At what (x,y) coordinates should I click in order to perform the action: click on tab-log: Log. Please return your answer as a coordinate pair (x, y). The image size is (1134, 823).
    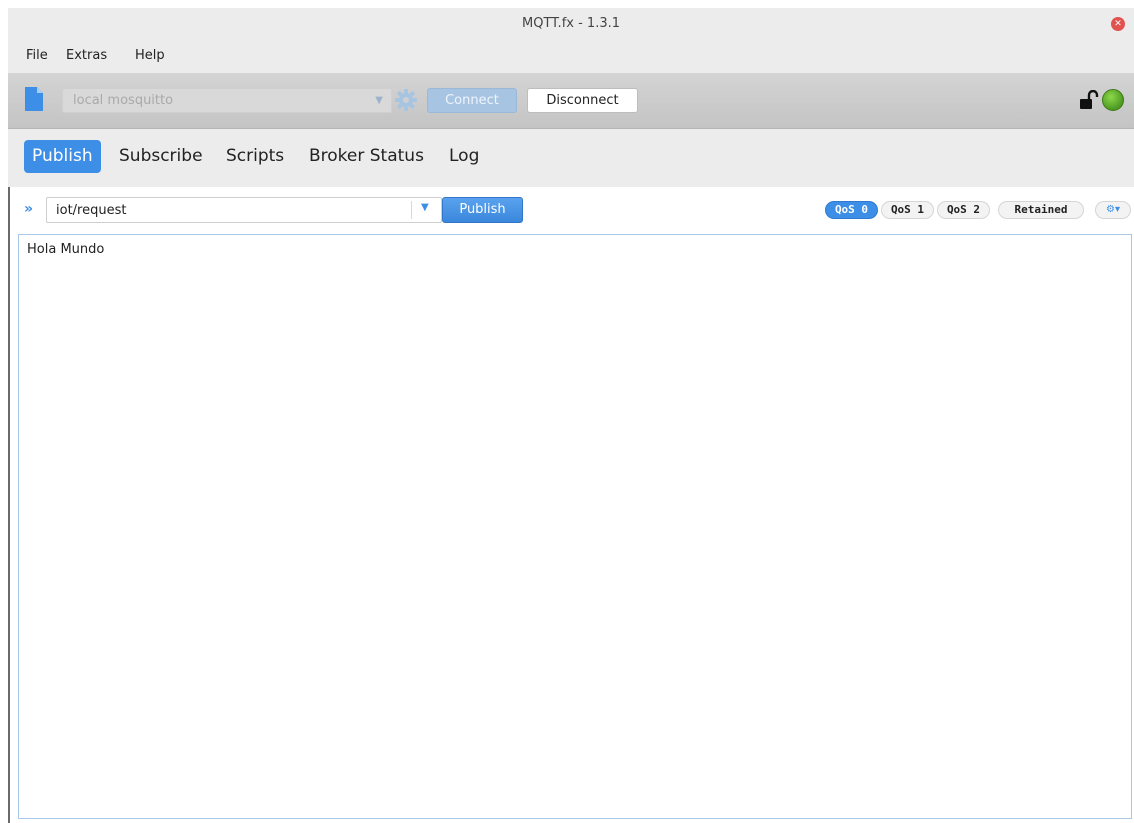
    Looking at the image, I should click on (464, 156).